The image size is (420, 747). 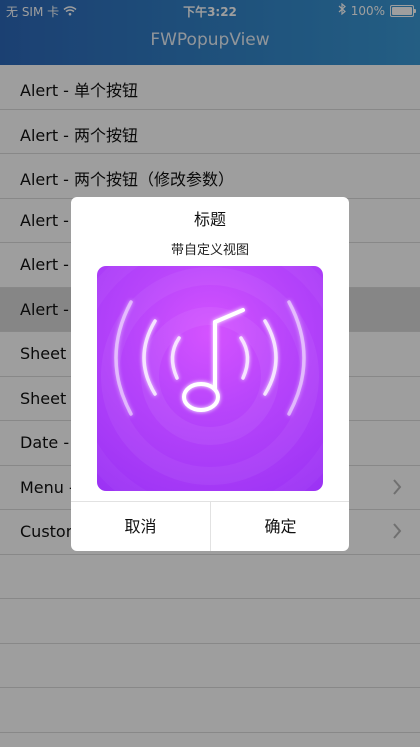 I want to click on popup-subtitle: 带自定义视图, so click(x=209, y=250).